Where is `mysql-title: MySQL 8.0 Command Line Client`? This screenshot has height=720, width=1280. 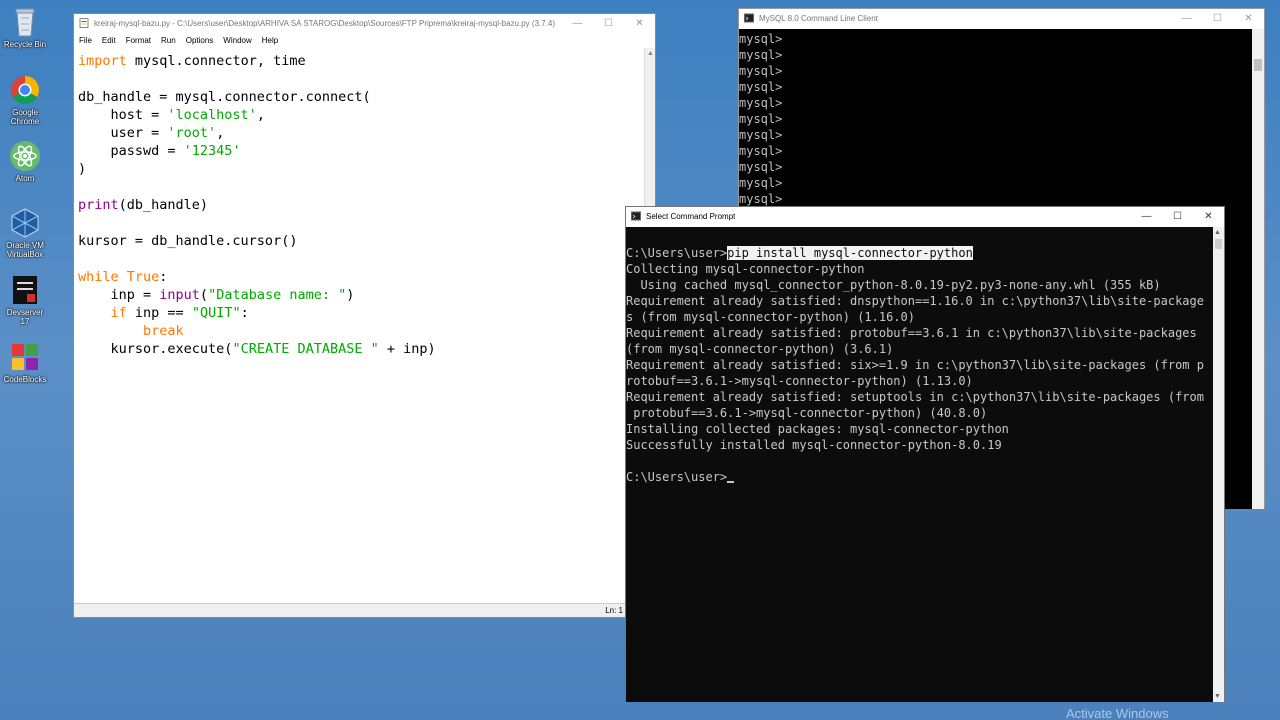 mysql-title: MySQL 8.0 Command Line Client is located at coordinates (818, 18).